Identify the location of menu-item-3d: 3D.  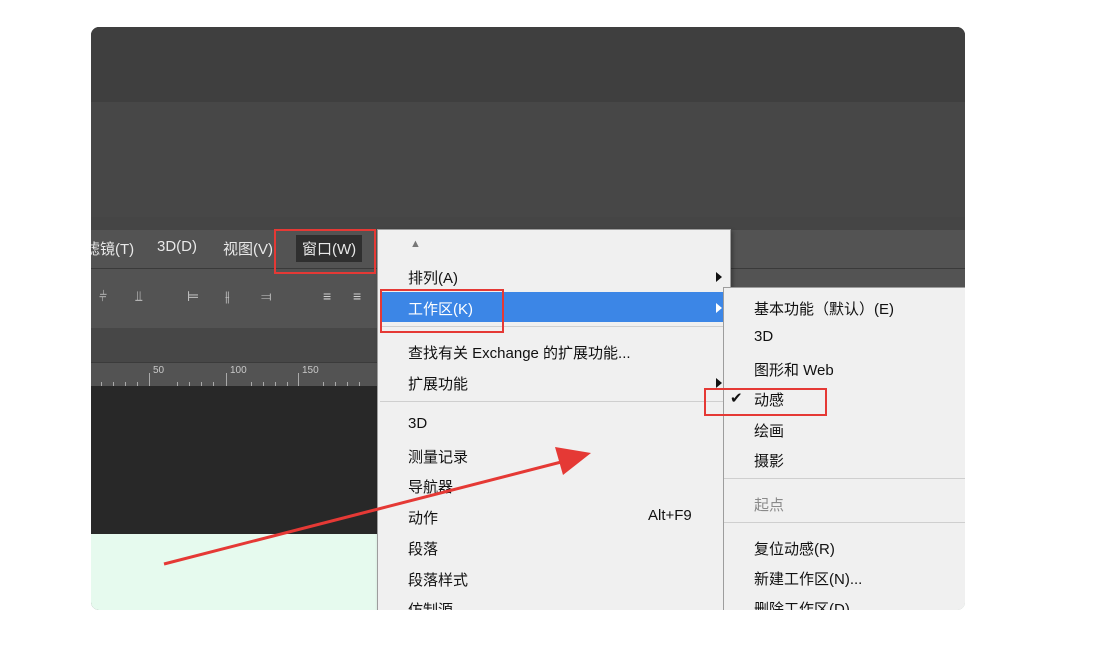
(417, 423).